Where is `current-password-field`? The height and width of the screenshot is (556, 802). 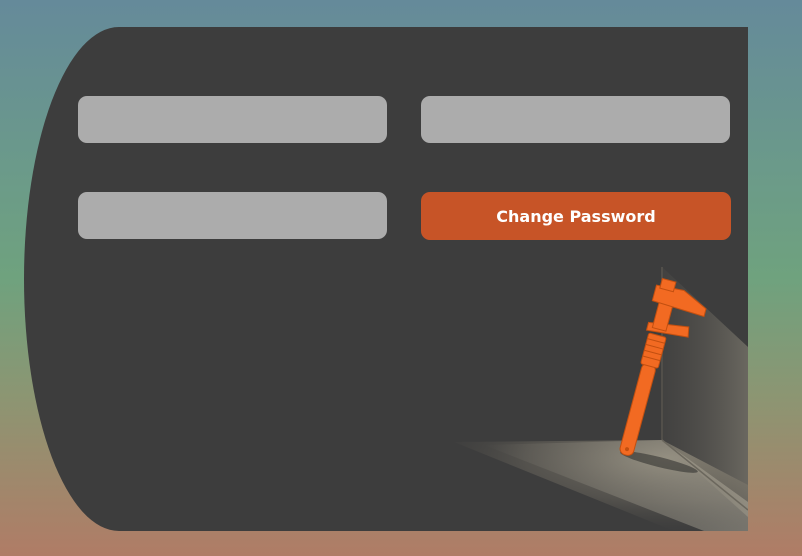 current-password-field is located at coordinates (232, 119).